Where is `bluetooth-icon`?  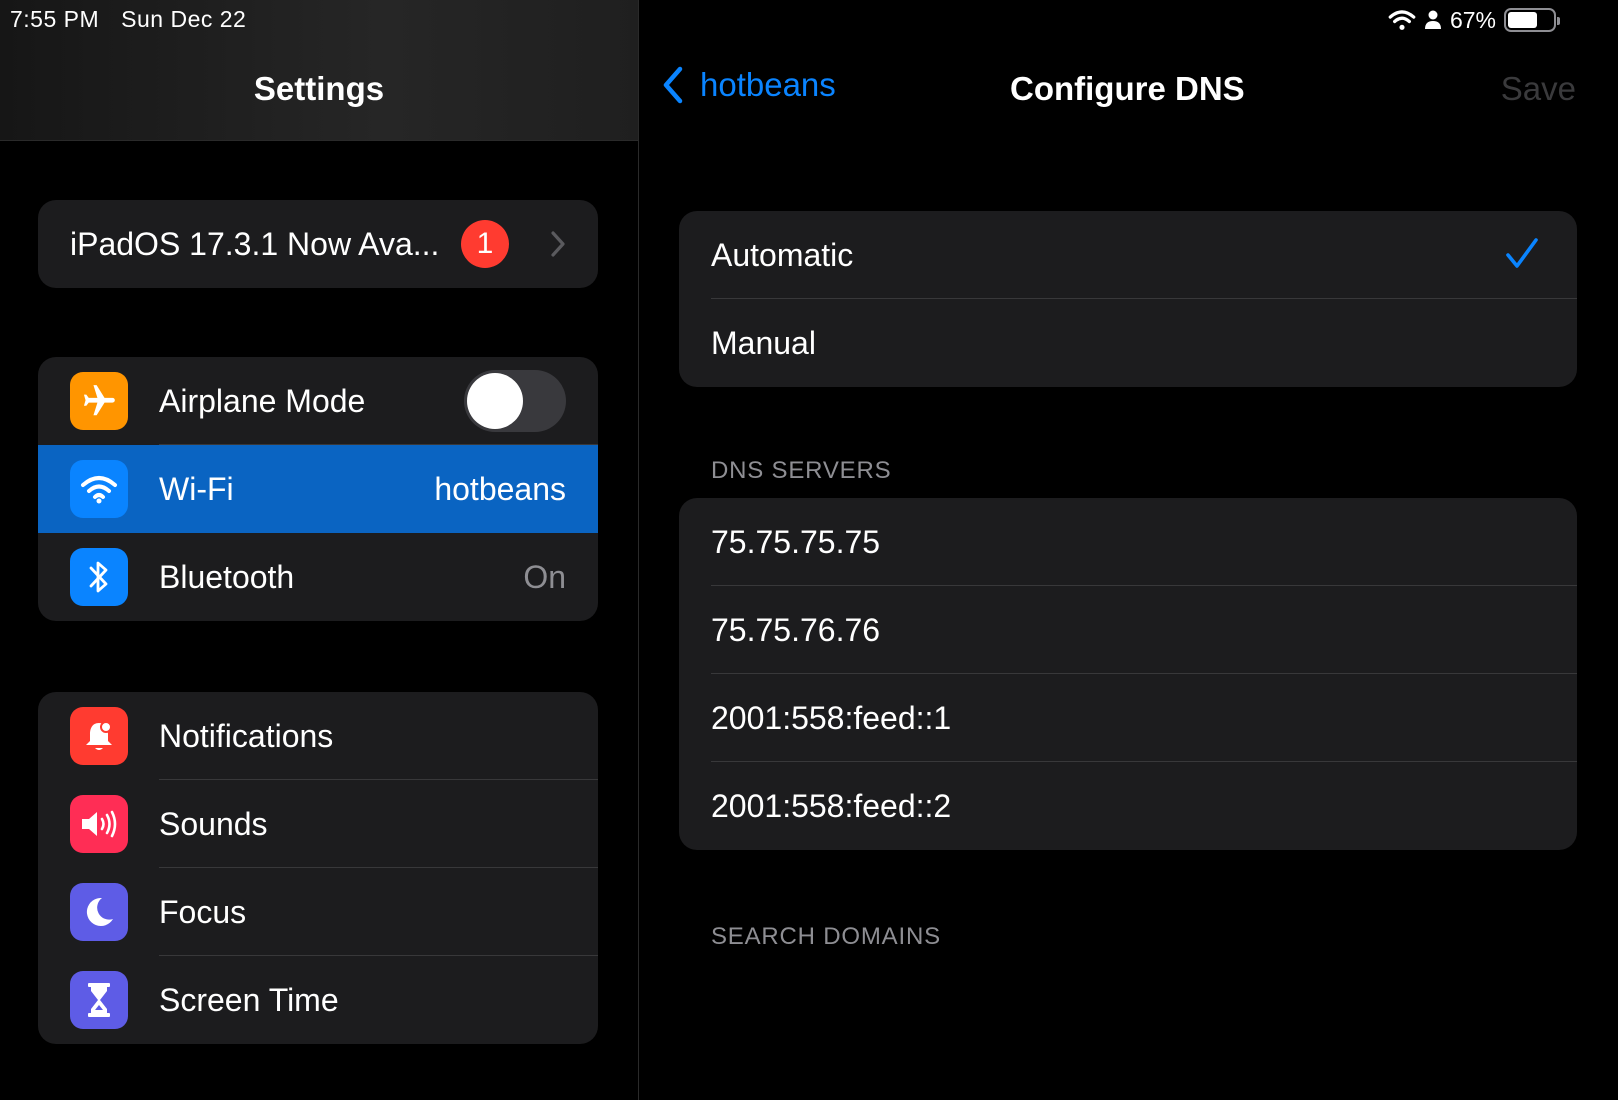 bluetooth-icon is located at coordinates (99, 577).